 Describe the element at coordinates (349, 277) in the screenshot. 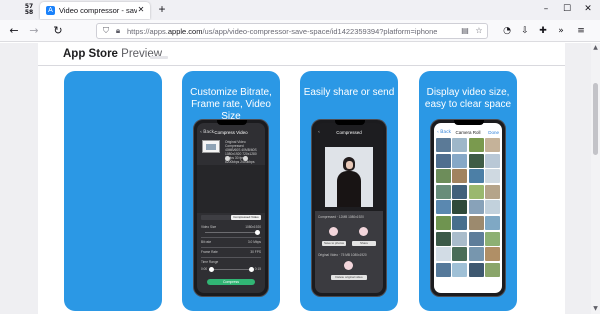

I see `delete-original-button: Delete original video` at that location.